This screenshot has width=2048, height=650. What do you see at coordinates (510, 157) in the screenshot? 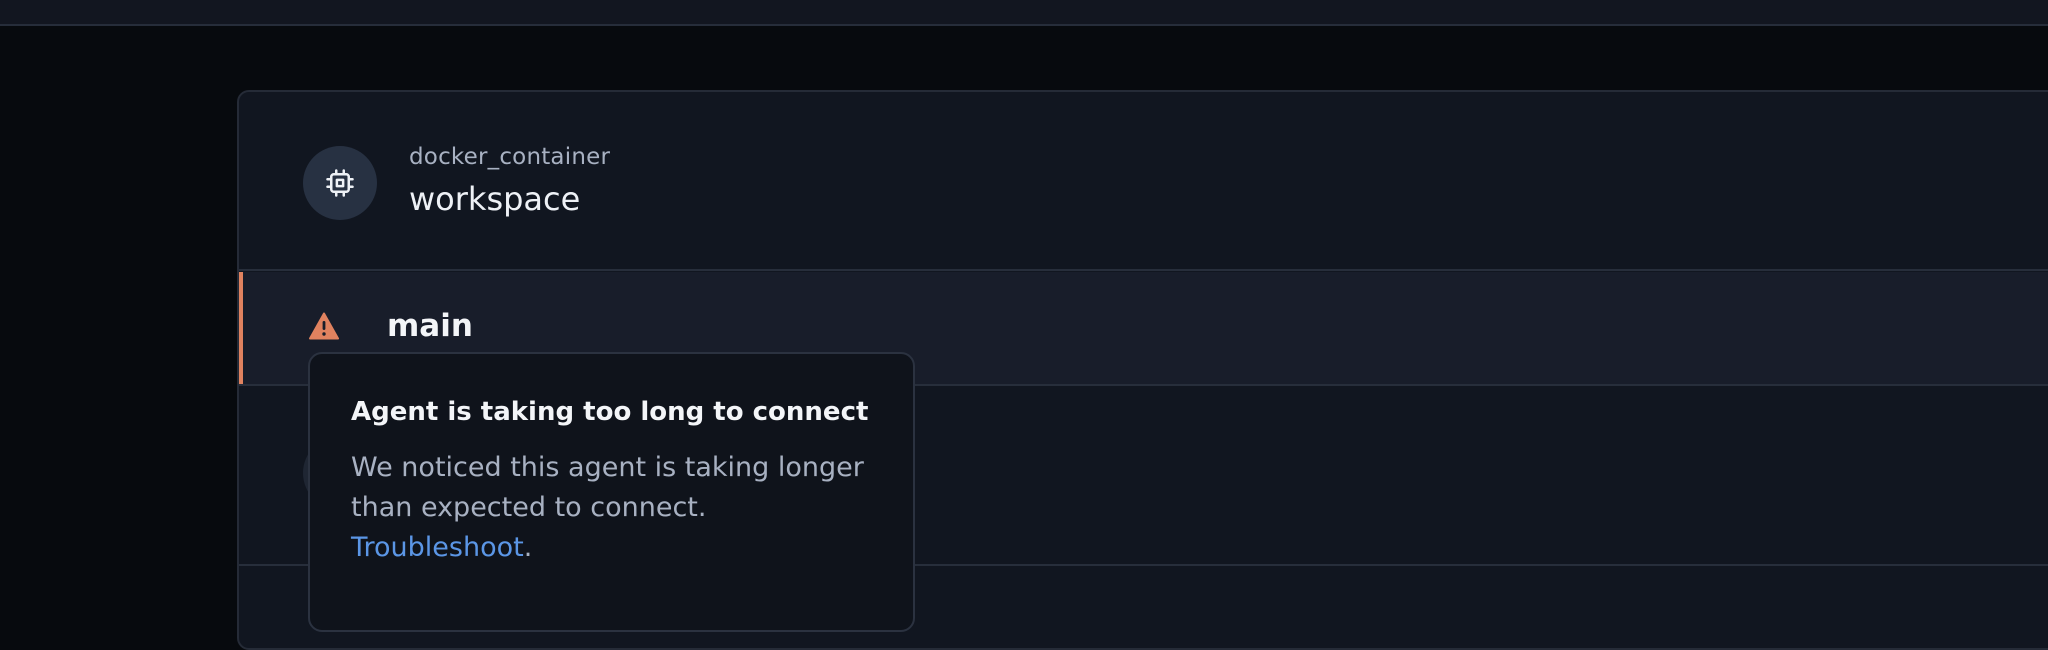
I see `resource-type: docker_container` at bounding box center [510, 157].